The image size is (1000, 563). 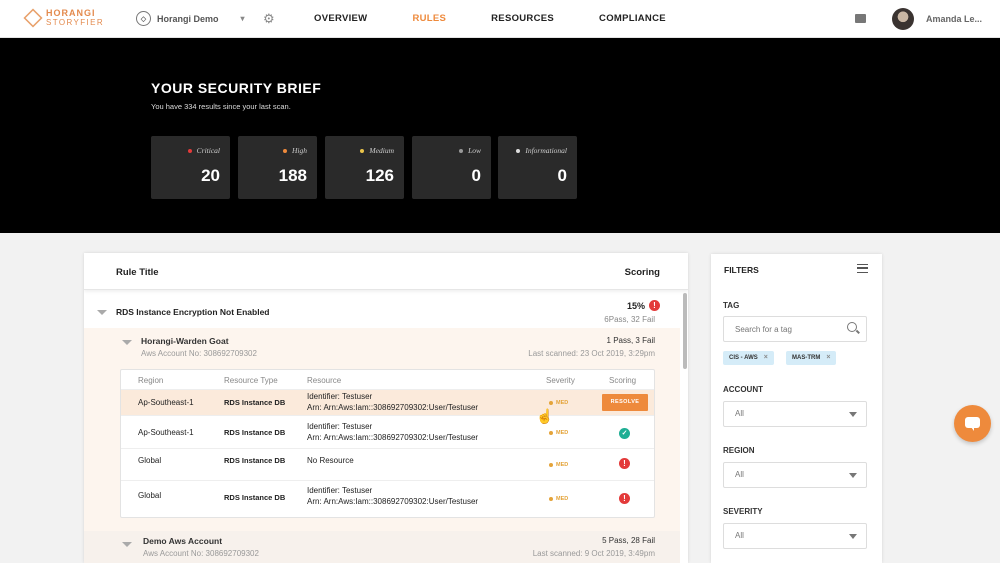 What do you see at coordinates (522, 18) in the screenshot?
I see `nav-resources: RESOURCES` at bounding box center [522, 18].